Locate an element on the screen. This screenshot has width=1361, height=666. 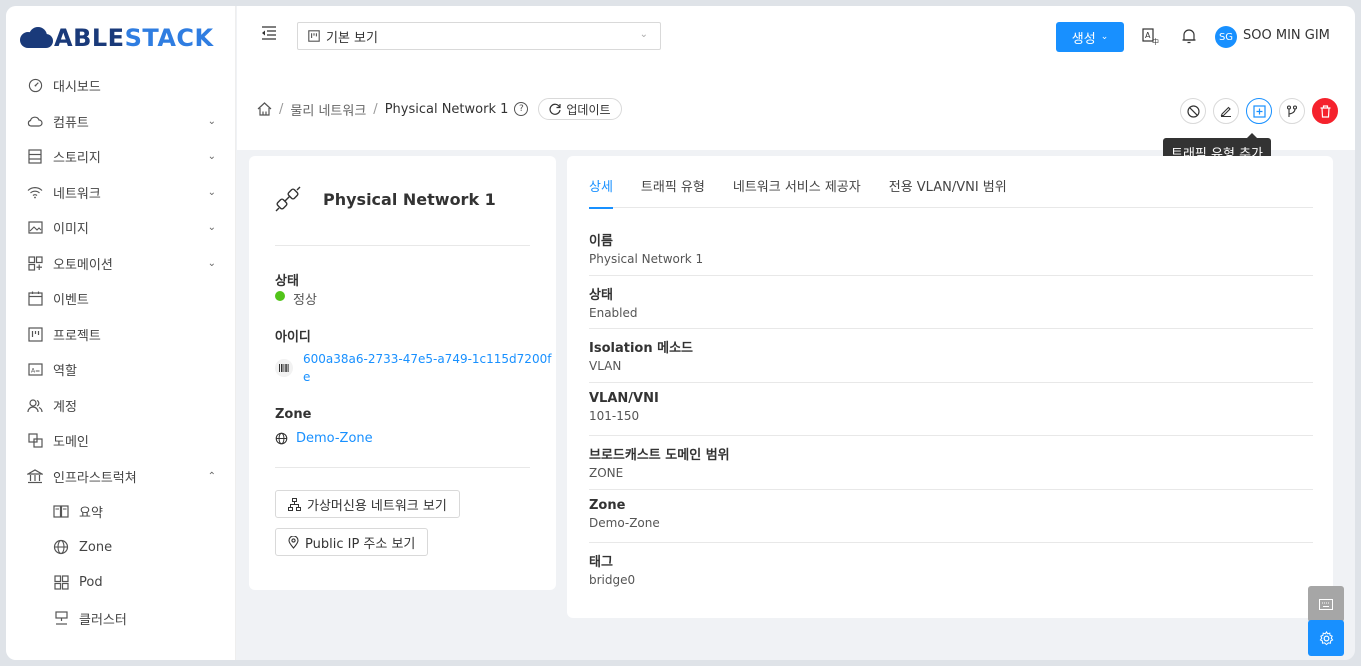
chevron-down-icon: ⌄ is located at coordinates (1104, 37).